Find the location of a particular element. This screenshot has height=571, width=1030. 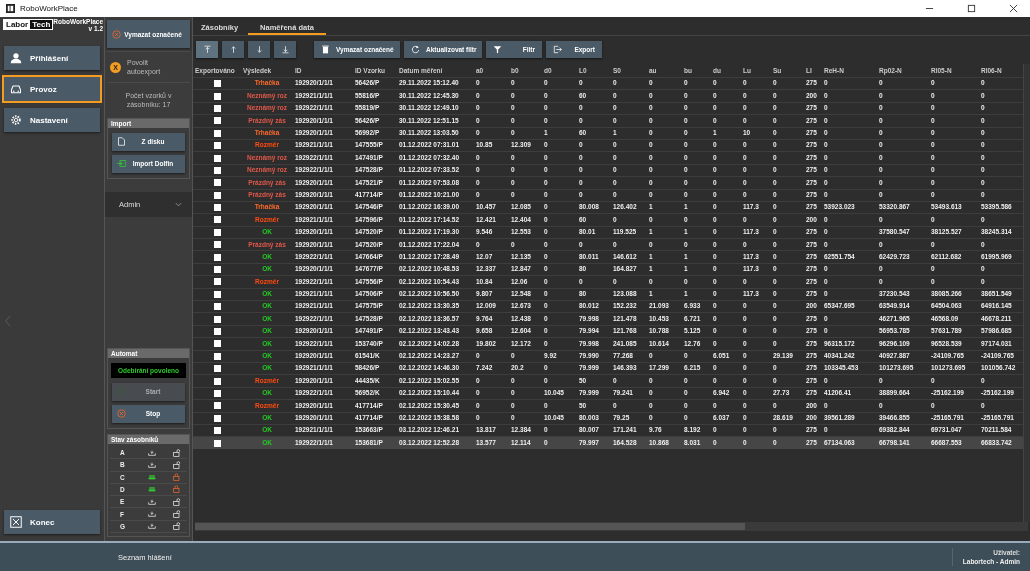

app-icon is located at coordinates (10, 8).